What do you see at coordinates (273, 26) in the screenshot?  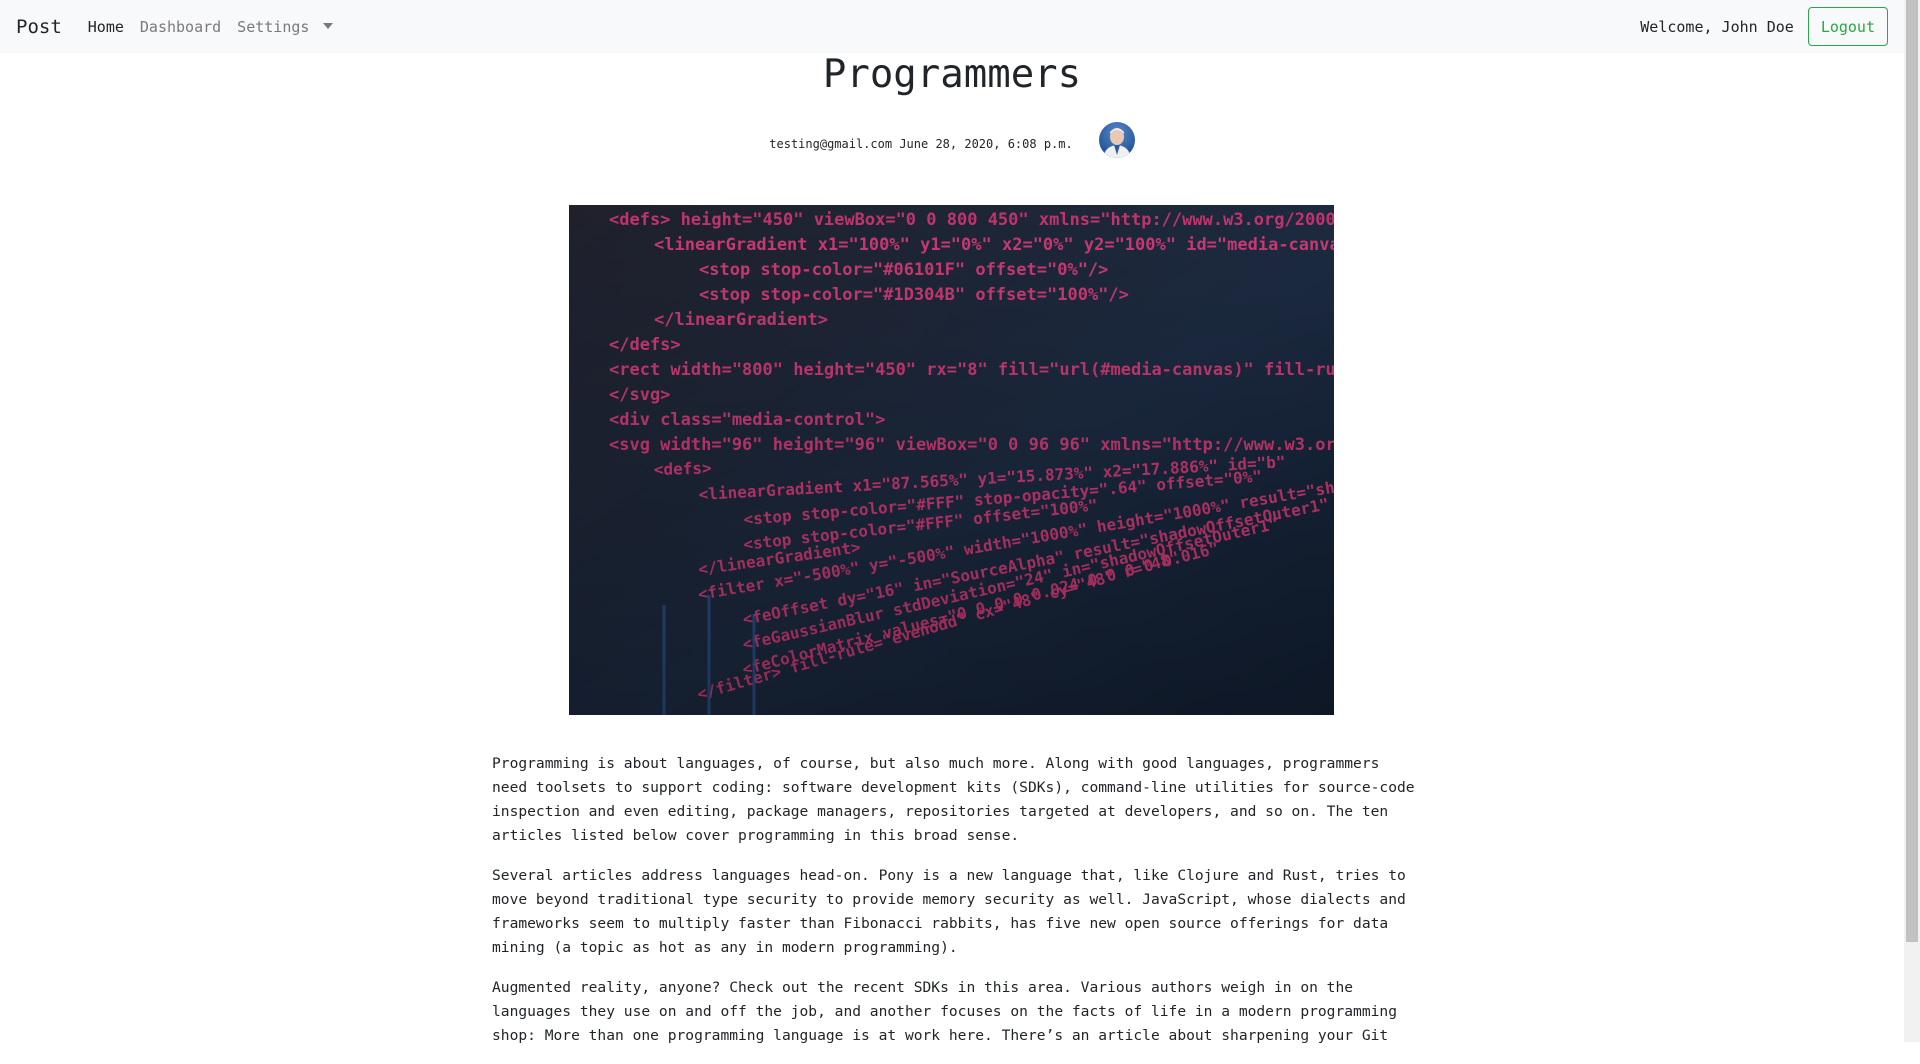 I see `nav-settings-label: Settings` at bounding box center [273, 26].